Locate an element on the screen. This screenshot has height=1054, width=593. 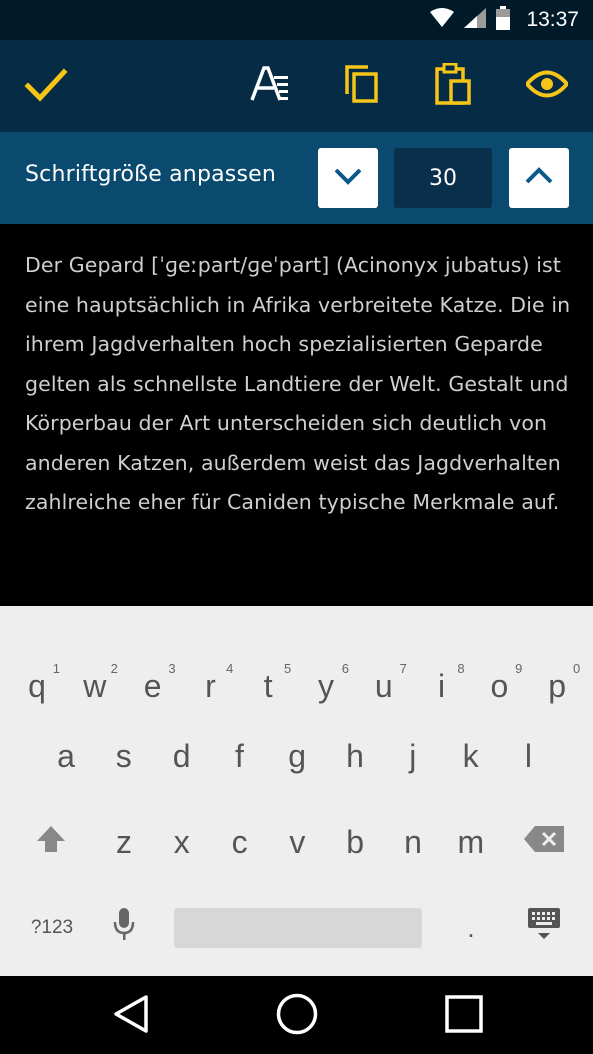
key-hint: 2 is located at coordinates (114, 668).